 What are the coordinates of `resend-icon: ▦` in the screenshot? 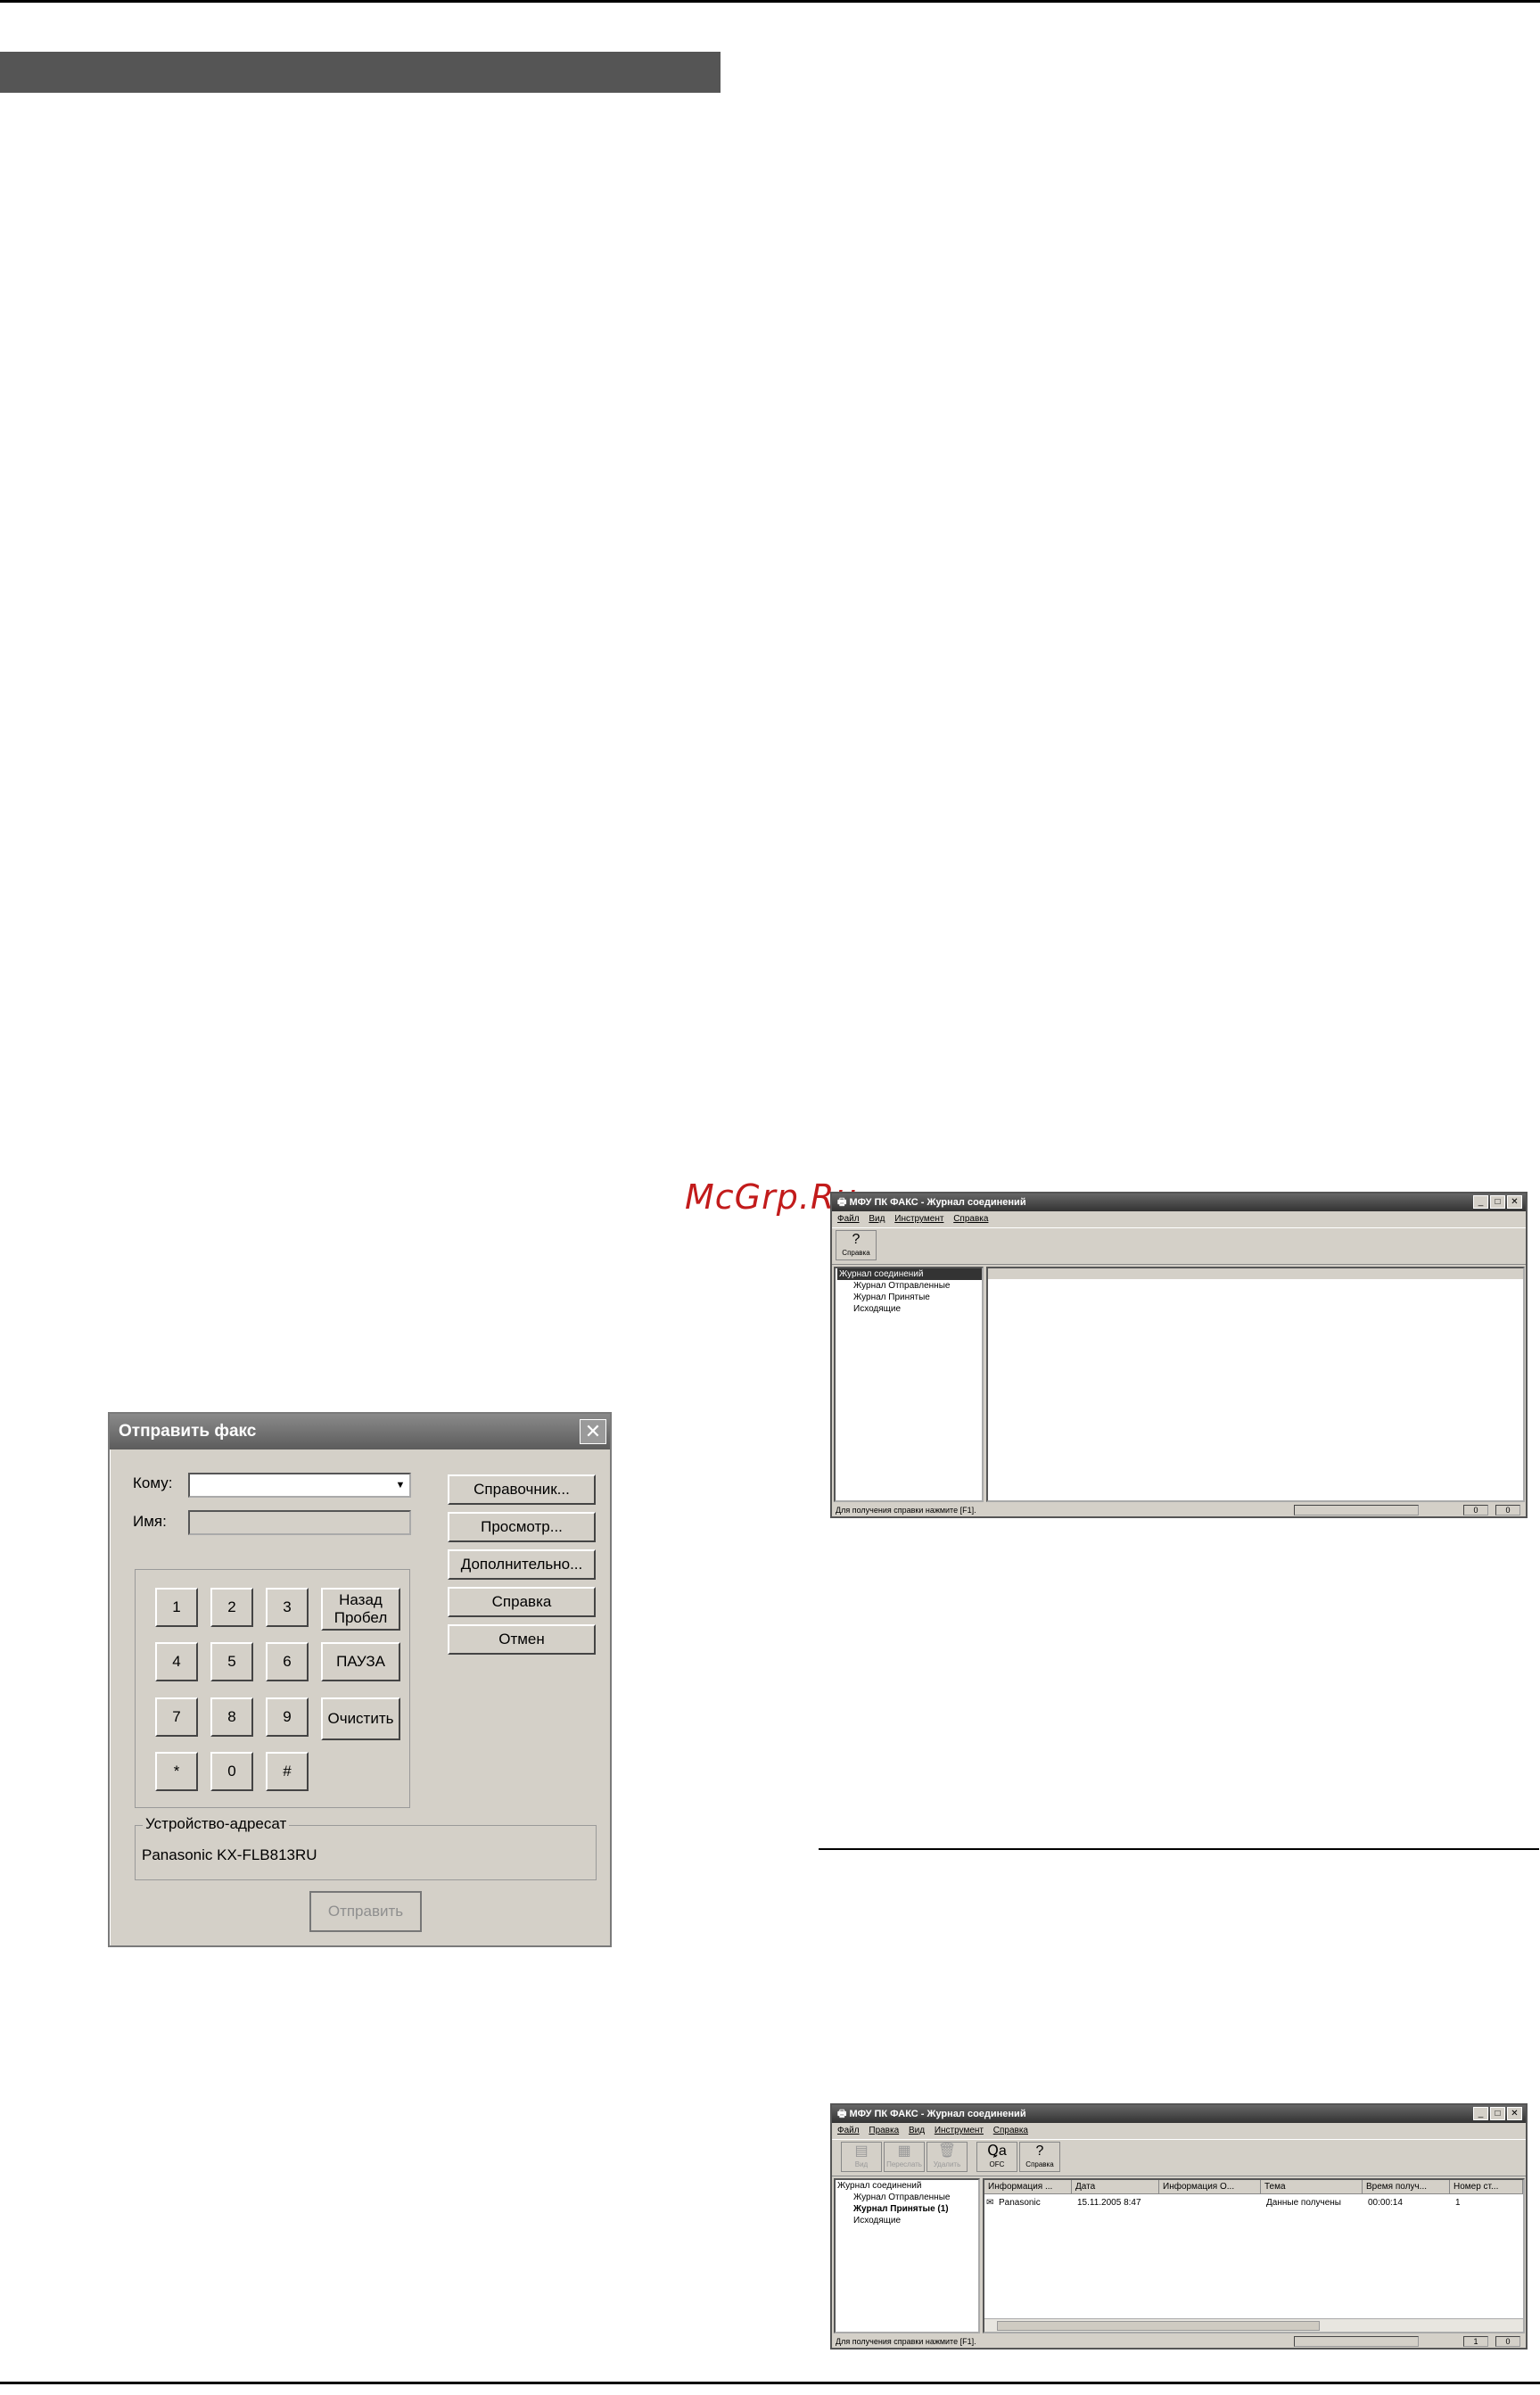 It's located at (904, 2151).